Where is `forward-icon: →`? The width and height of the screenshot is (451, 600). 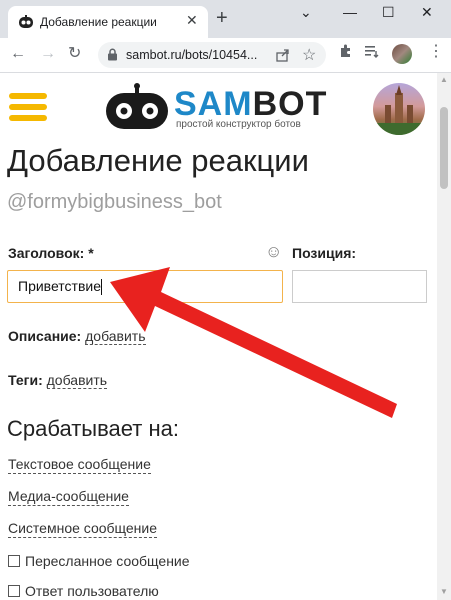
forward-icon: → is located at coordinates (48, 54).